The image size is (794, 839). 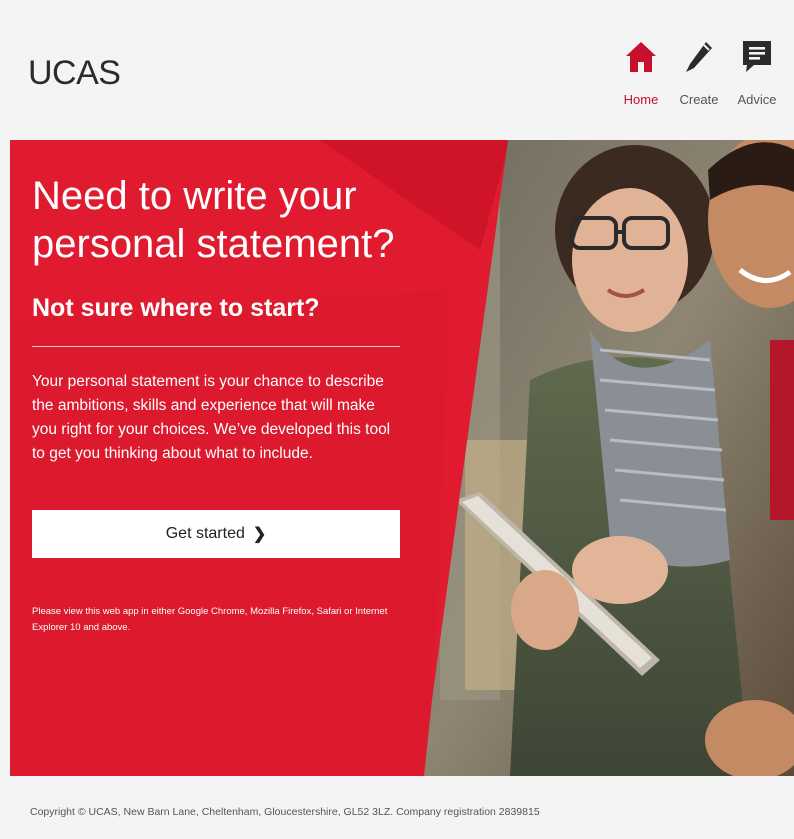 What do you see at coordinates (213, 220) in the screenshot?
I see `hero-title: Need to write your personal statement?` at bounding box center [213, 220].